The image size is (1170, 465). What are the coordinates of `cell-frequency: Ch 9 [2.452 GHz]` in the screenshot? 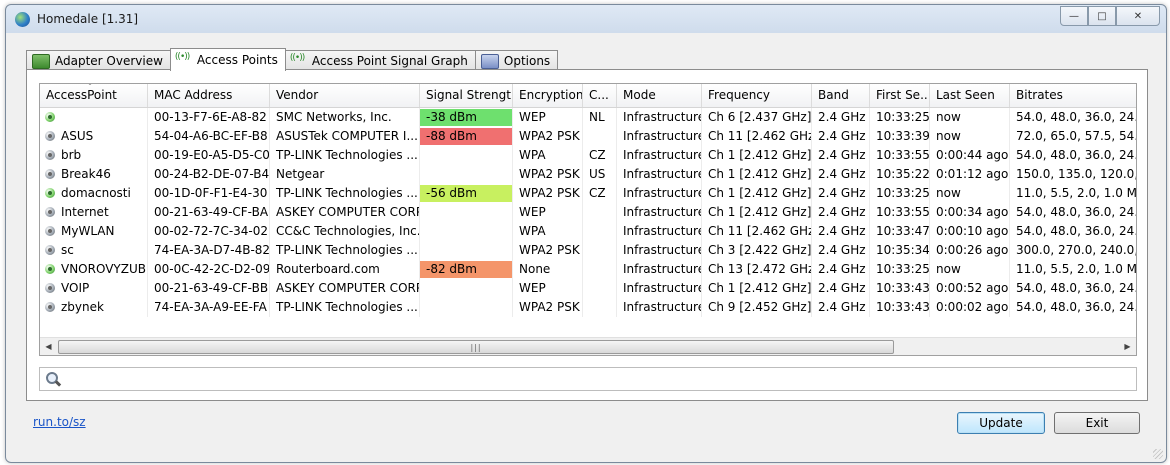 It's located at (757, 307).